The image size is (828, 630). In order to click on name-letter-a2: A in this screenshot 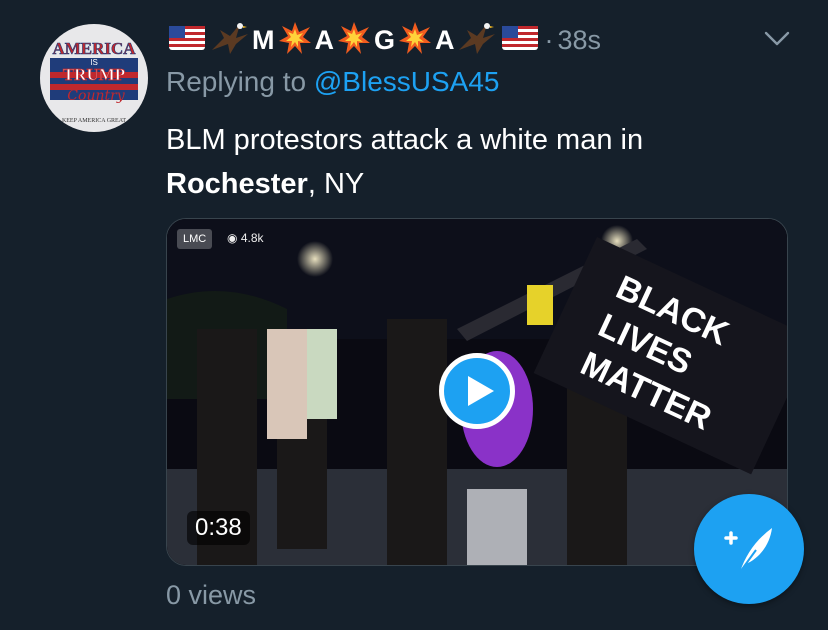, I will do `click(445, 39)`.